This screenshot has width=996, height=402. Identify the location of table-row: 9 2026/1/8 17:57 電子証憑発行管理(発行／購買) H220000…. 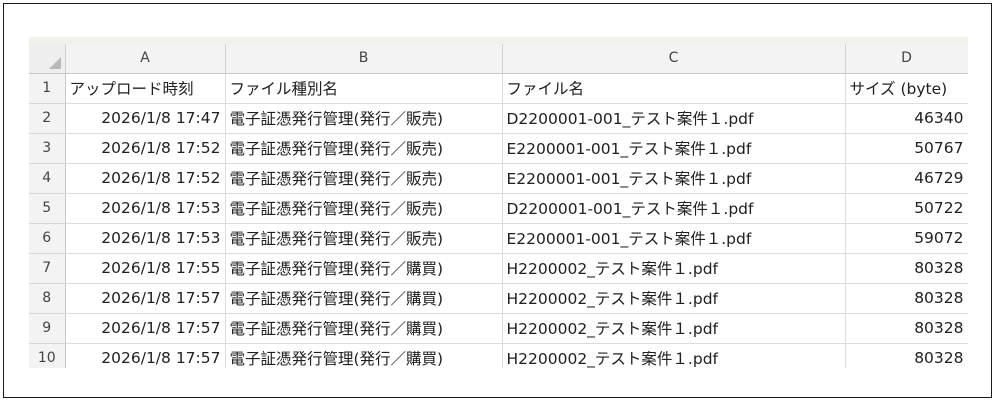
(498, 328).